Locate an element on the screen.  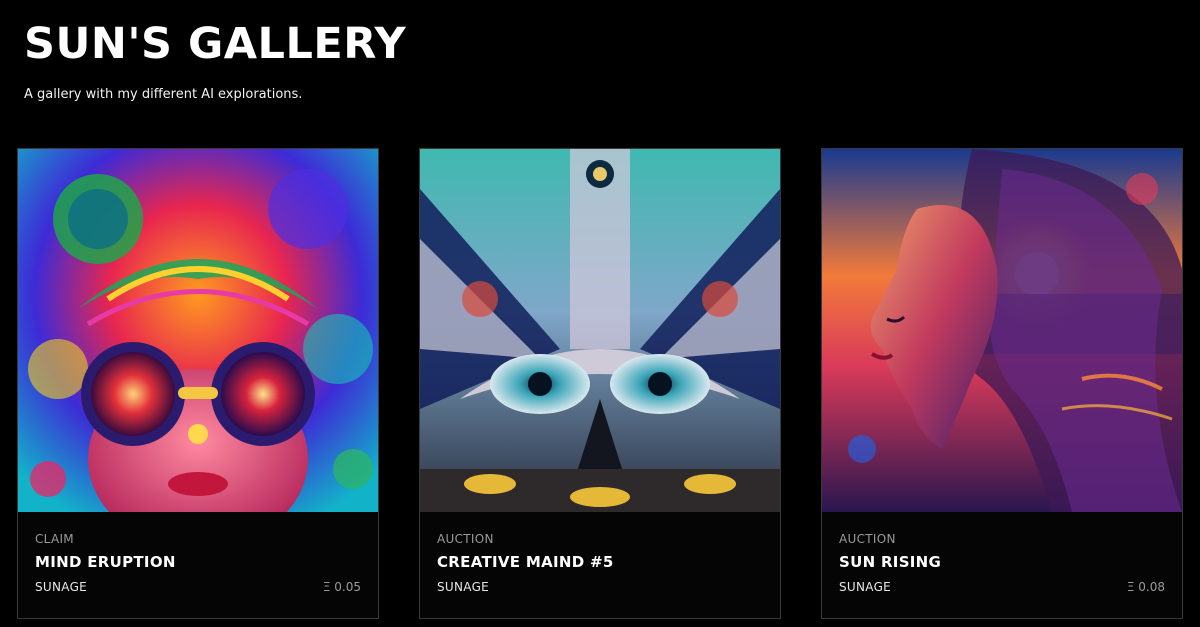
artwork-title: MIND ERUPTION is located at coordinates (105, 562).